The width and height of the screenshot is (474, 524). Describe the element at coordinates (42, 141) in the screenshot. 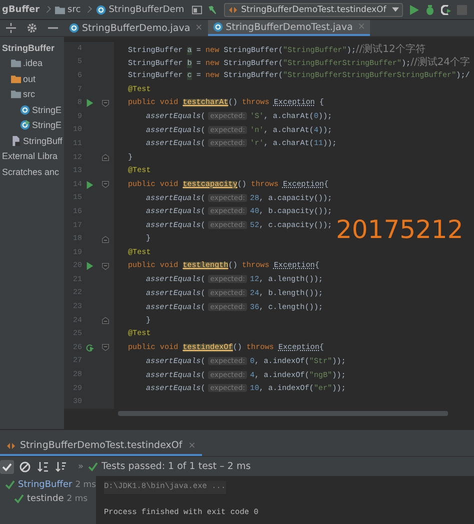

I see `tree-item: StringBuff` at that location.